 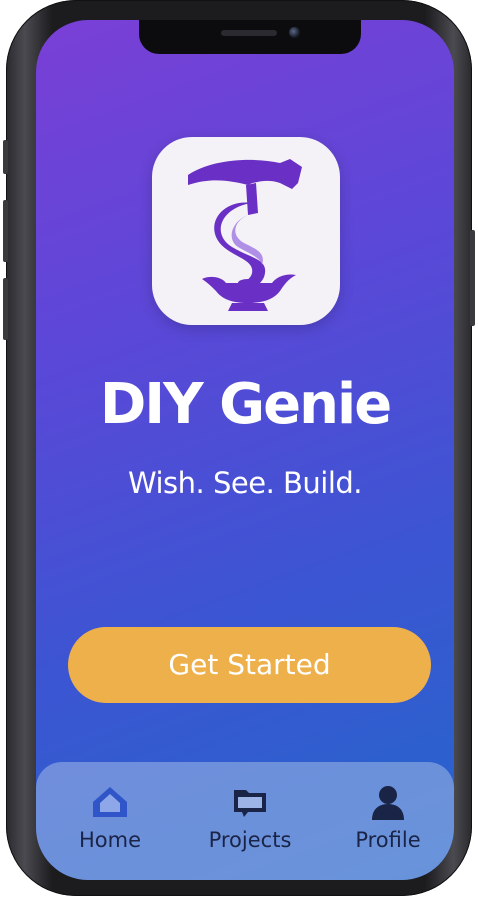 I want to click on get-started-button: Get Started, so click(x=249, y=665).